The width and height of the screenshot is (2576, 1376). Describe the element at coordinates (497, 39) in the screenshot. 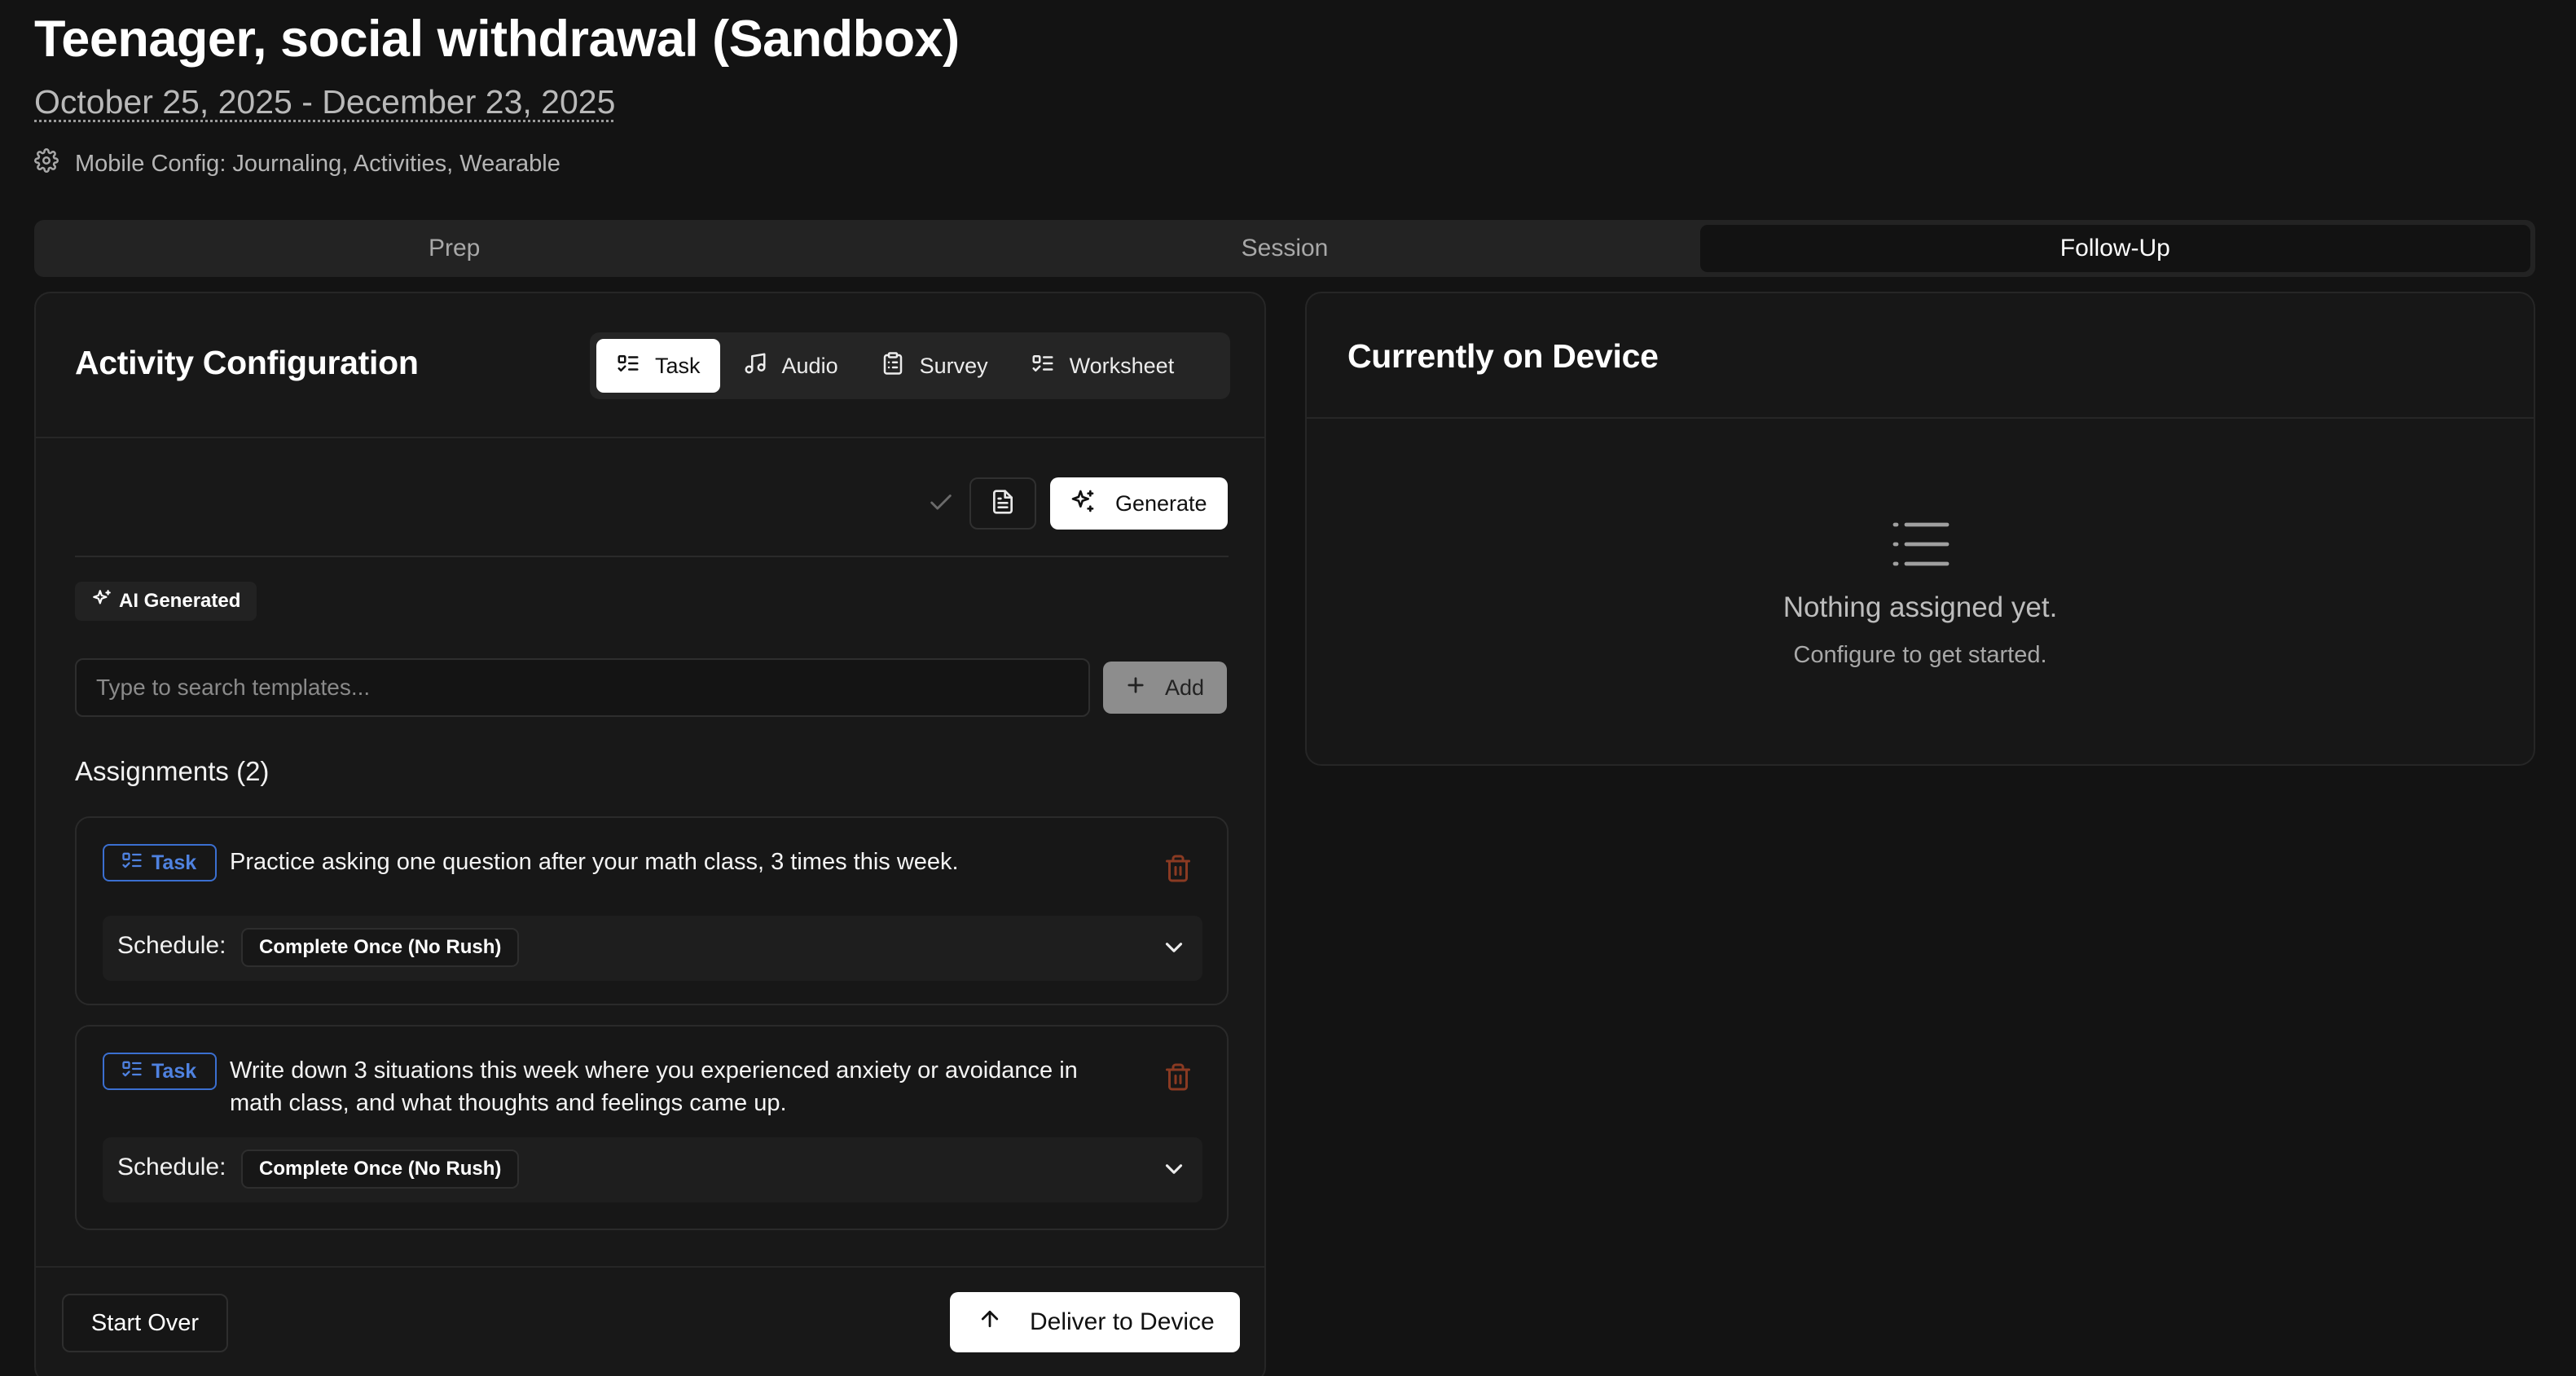

I see `page-title: Teenager, social withdrawal (Sandbox)` at that location.